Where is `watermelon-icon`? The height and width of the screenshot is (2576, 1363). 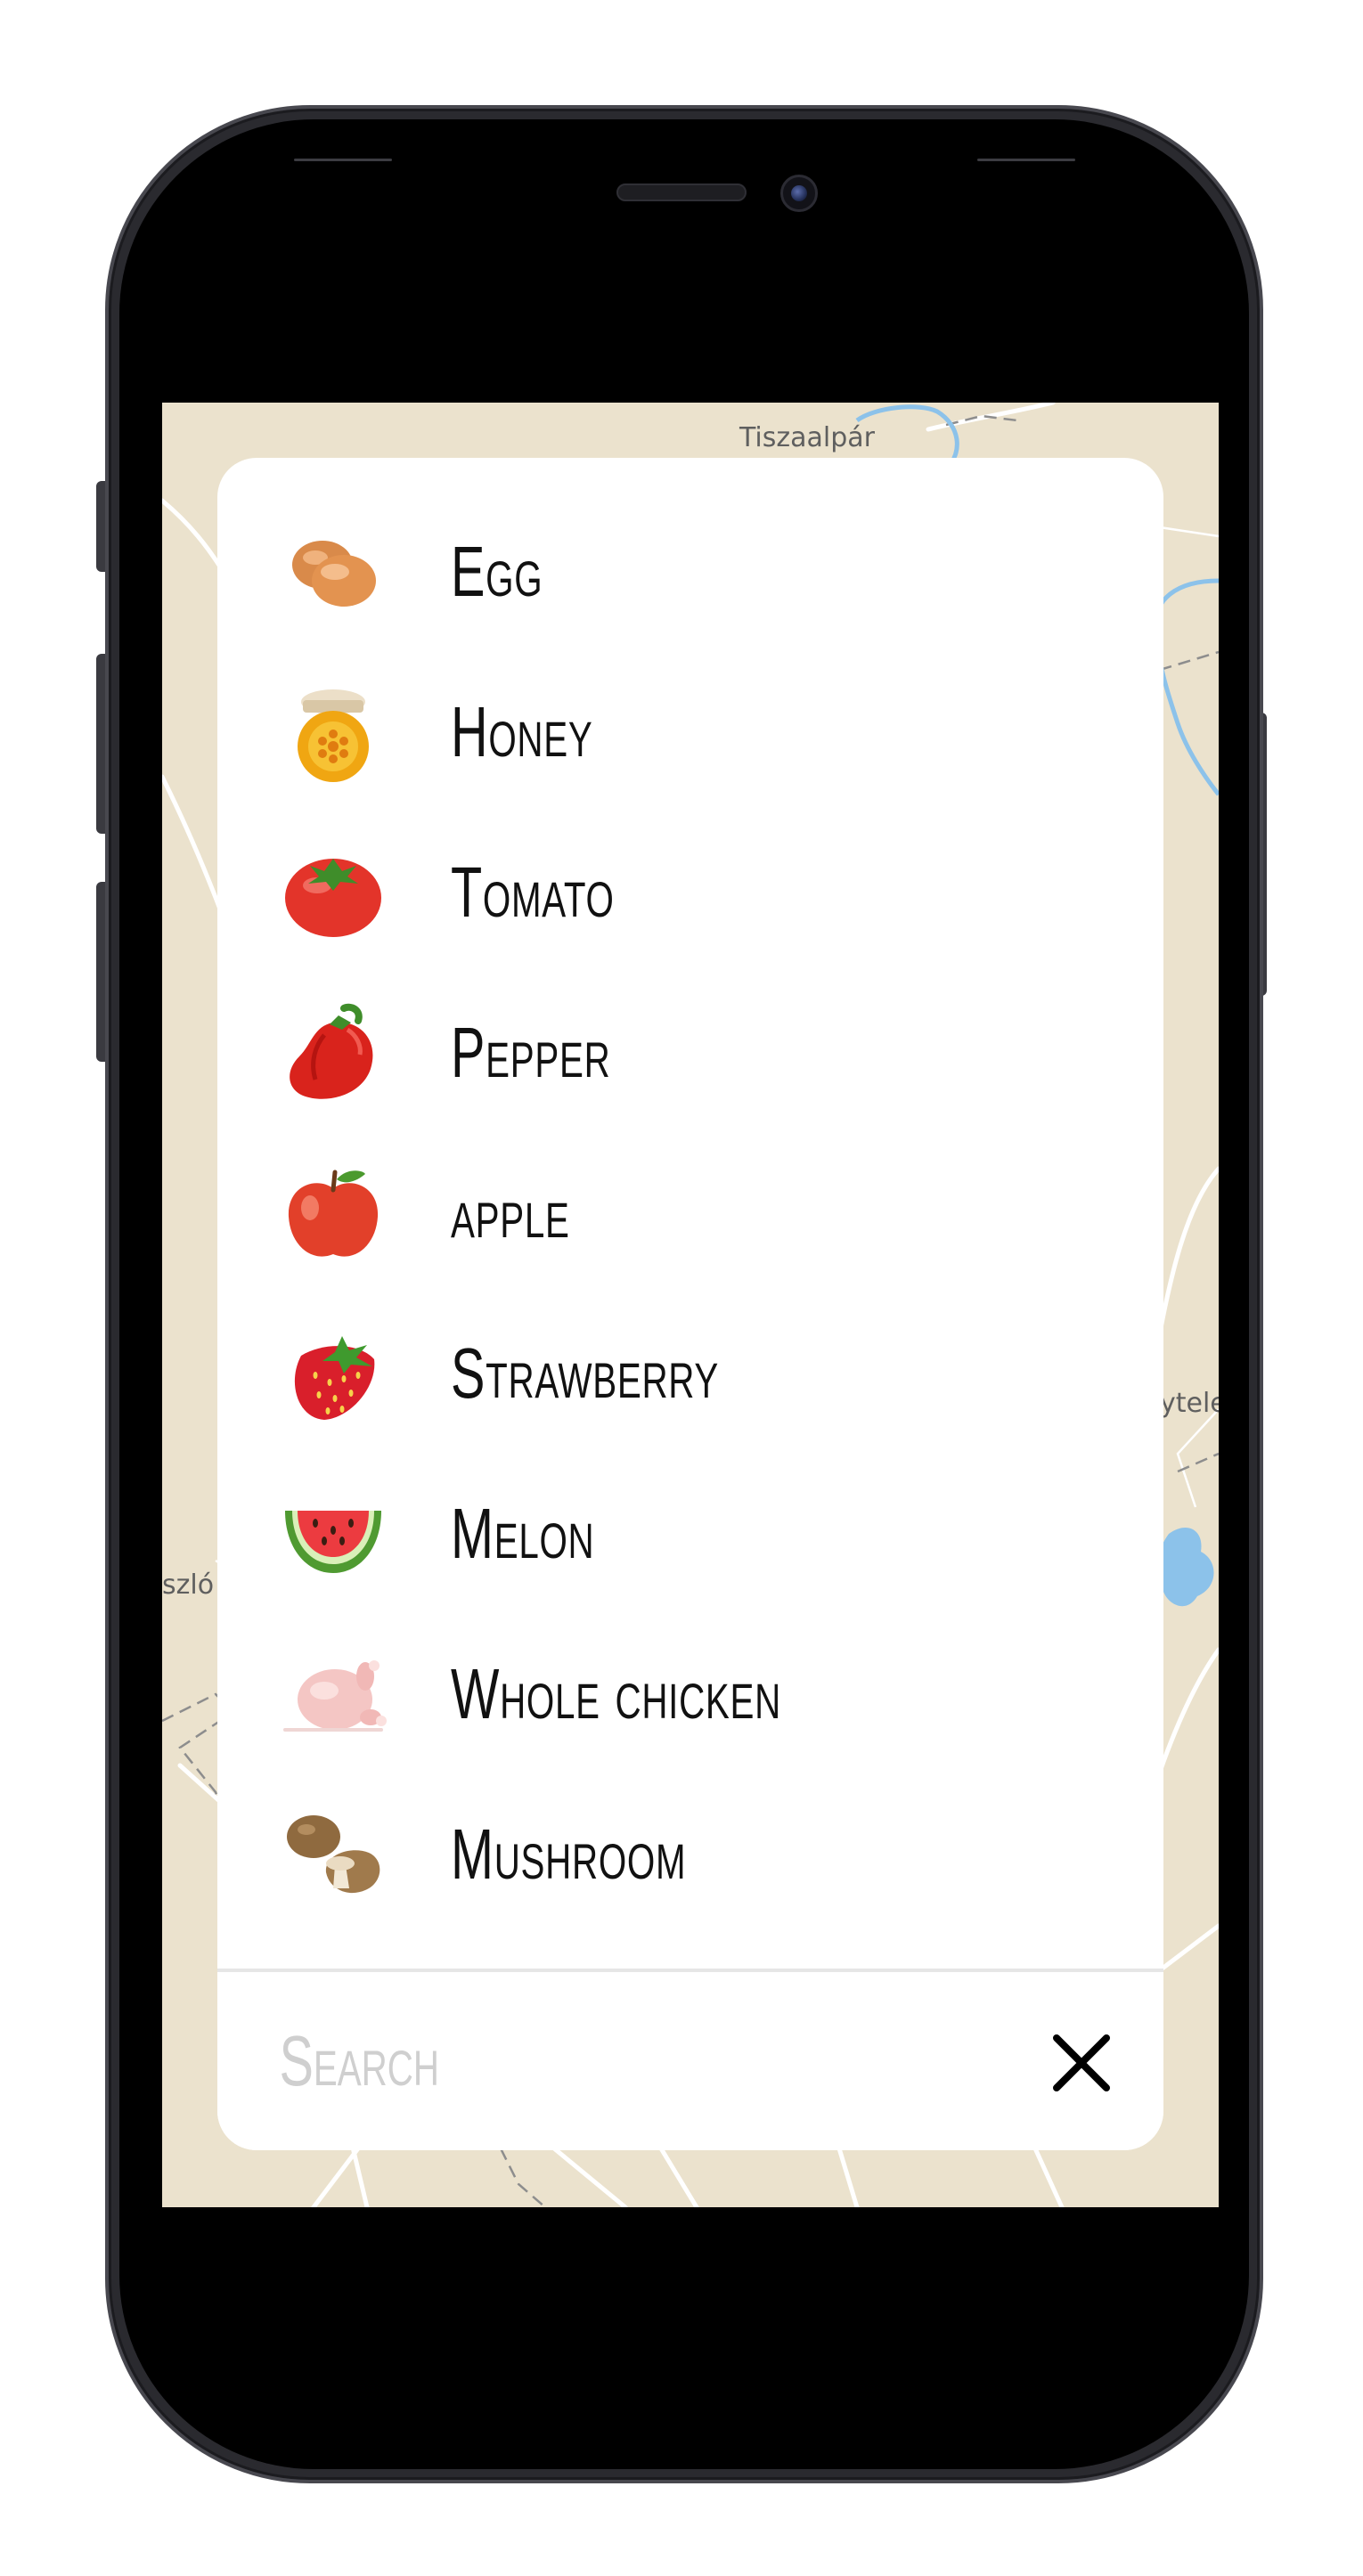
watermelon-icon is located at coordinates (333, 1542).